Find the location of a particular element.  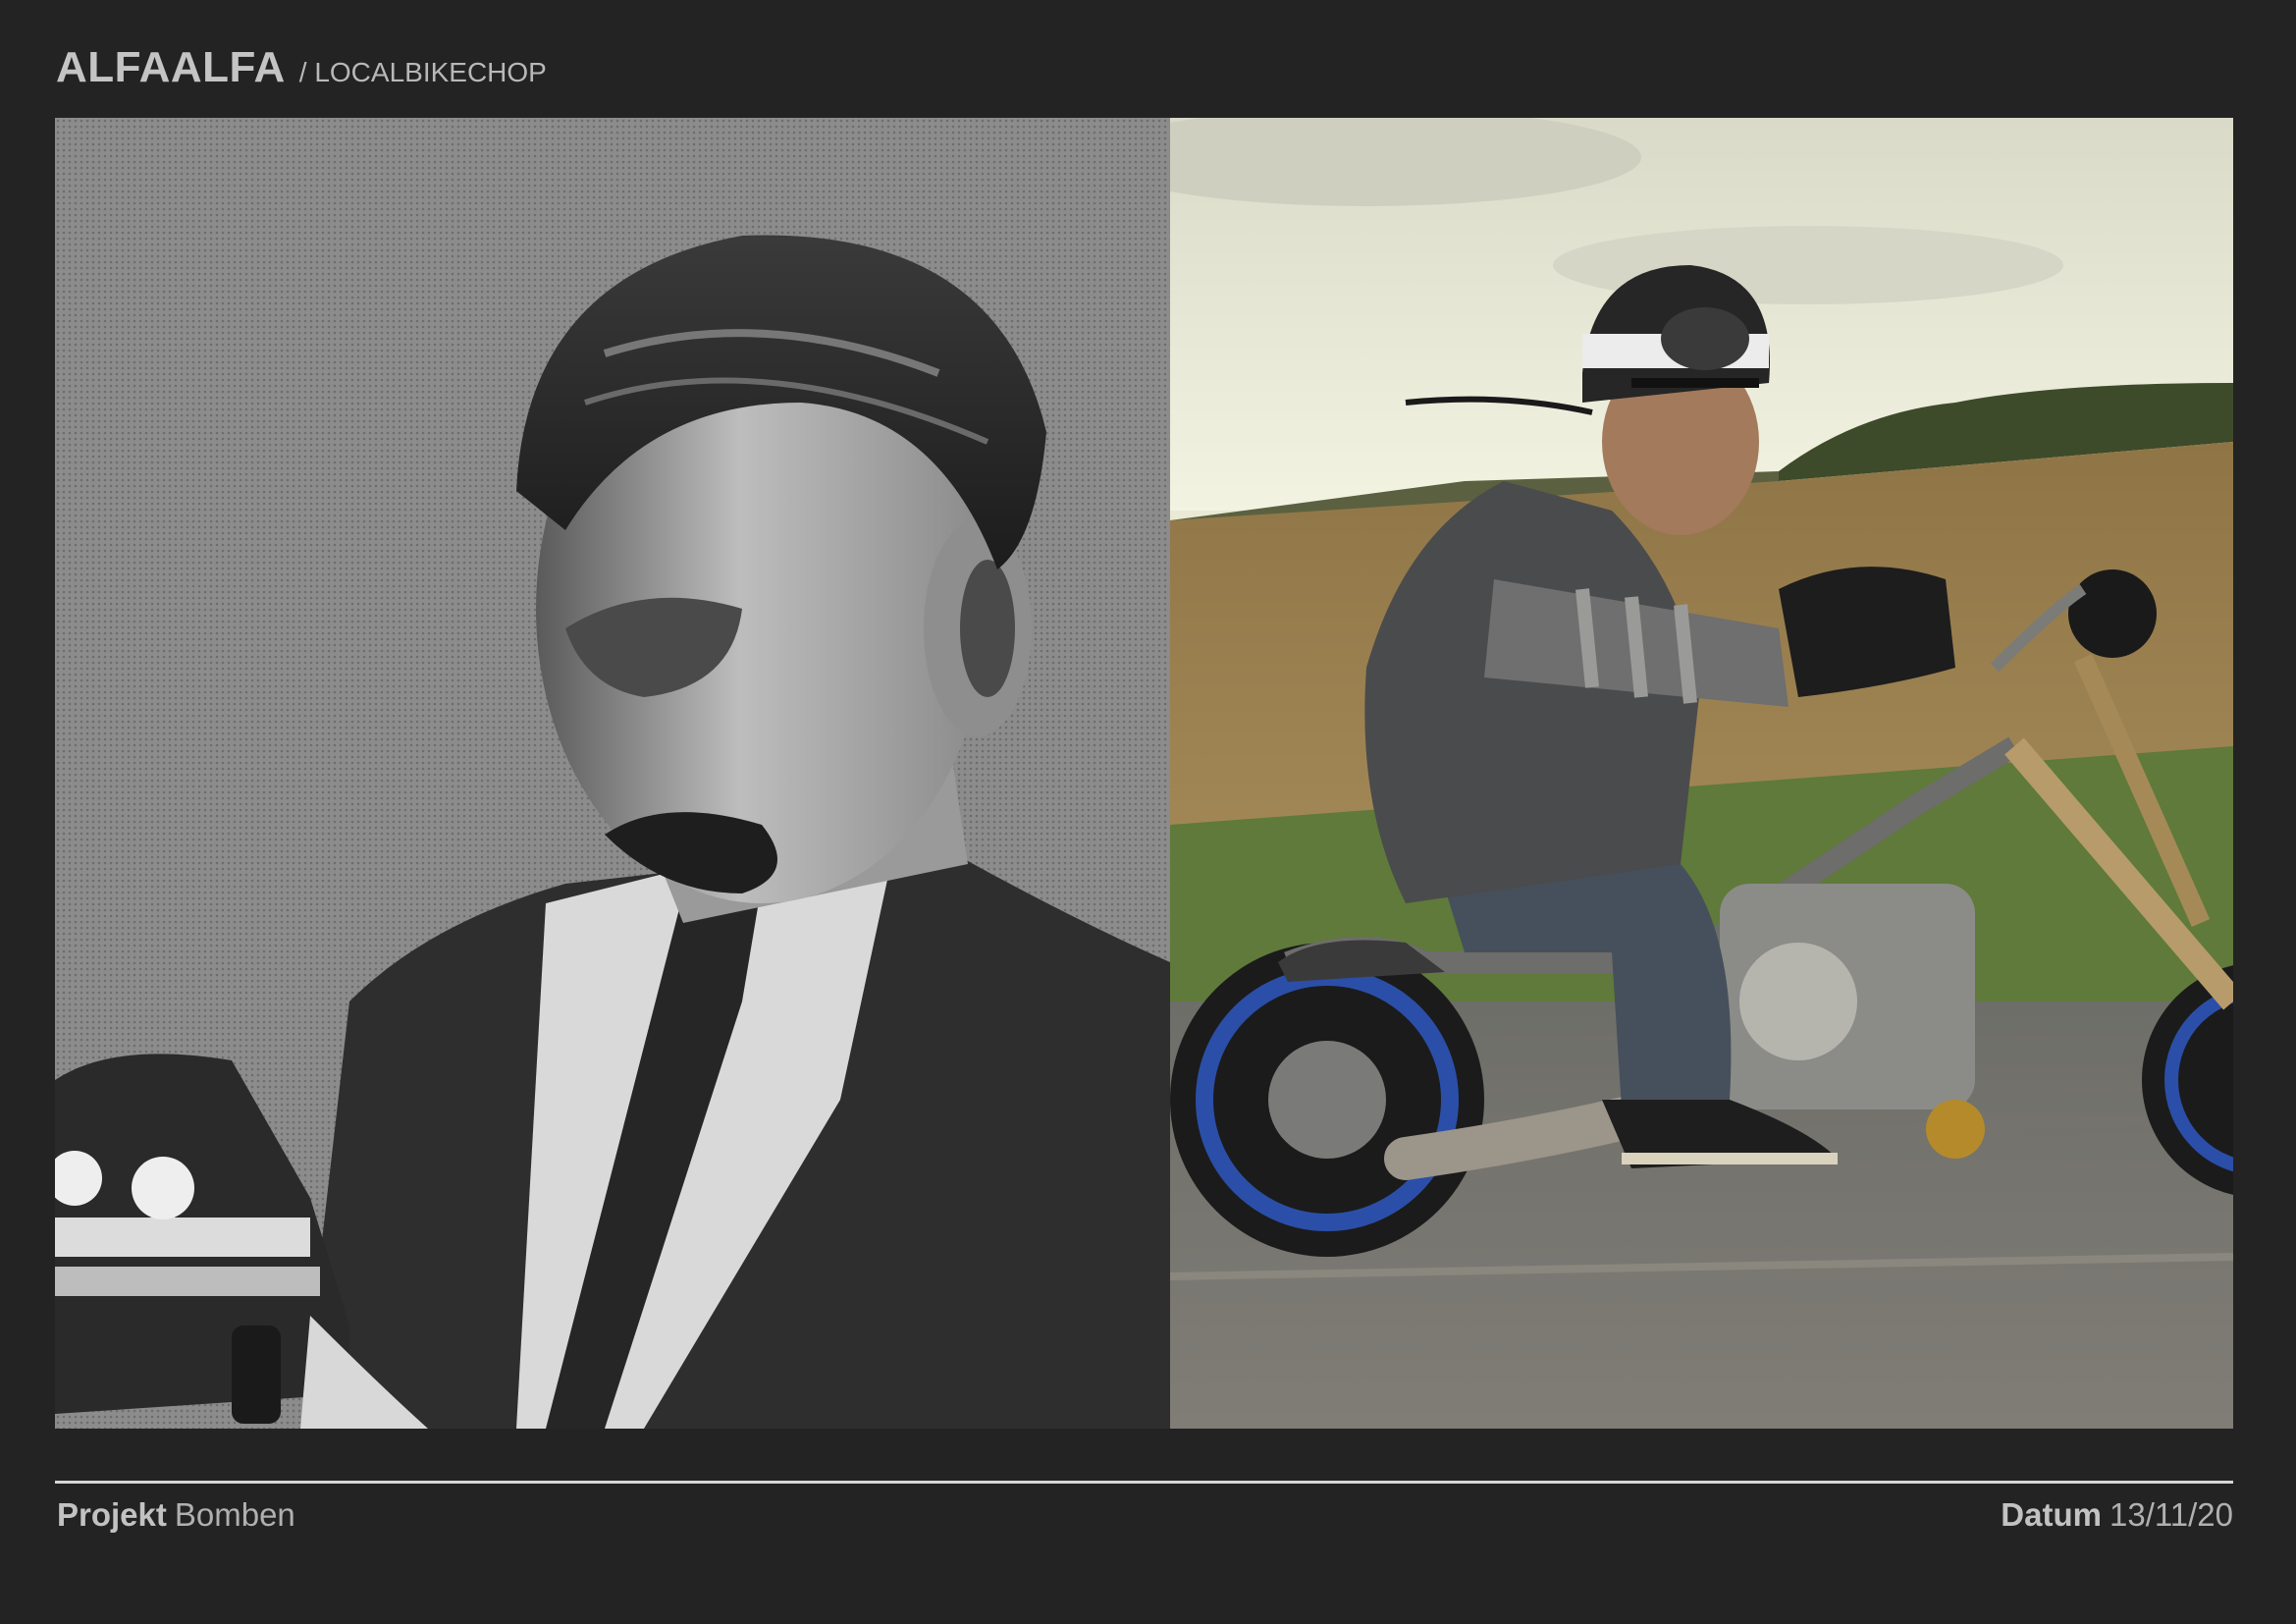

project-info: Projekt Bomben is located at coordinates (176, 1515).